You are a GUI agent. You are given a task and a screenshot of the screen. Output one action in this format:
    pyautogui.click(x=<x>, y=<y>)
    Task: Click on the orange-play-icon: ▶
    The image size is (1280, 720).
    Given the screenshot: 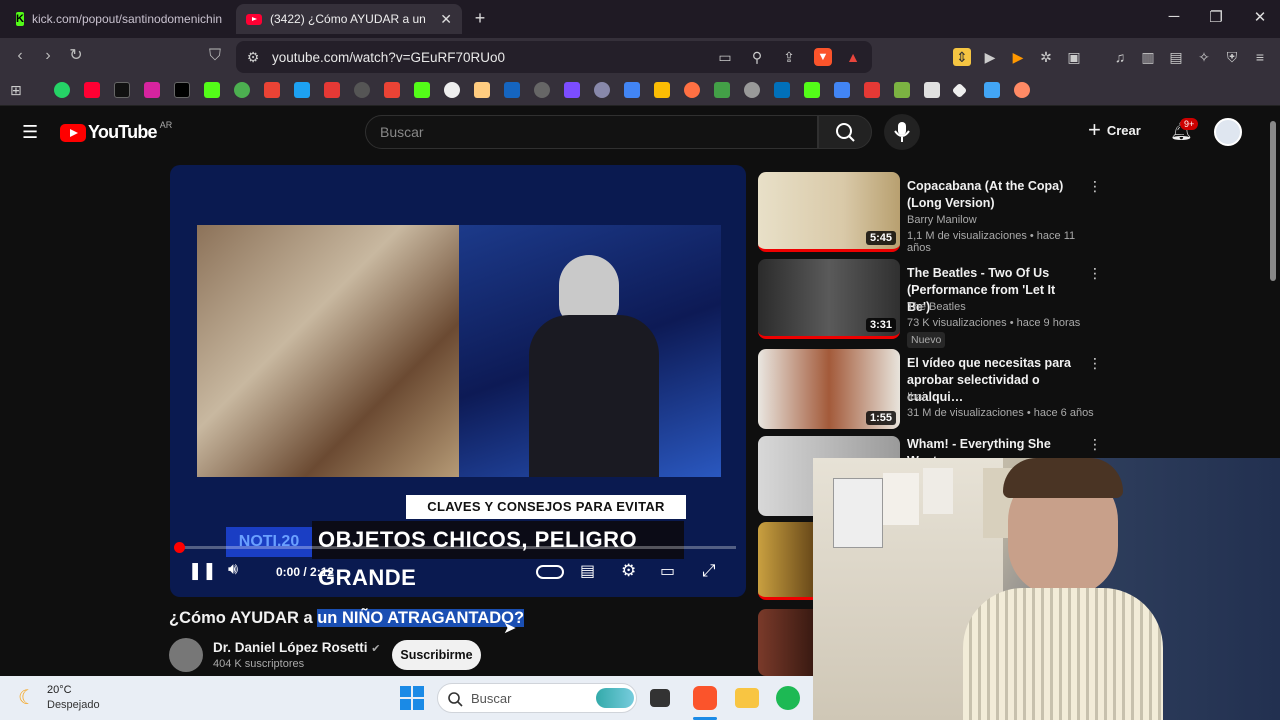 What is the action you would take?
    pyautogui.click(x=1018, y=57)
    